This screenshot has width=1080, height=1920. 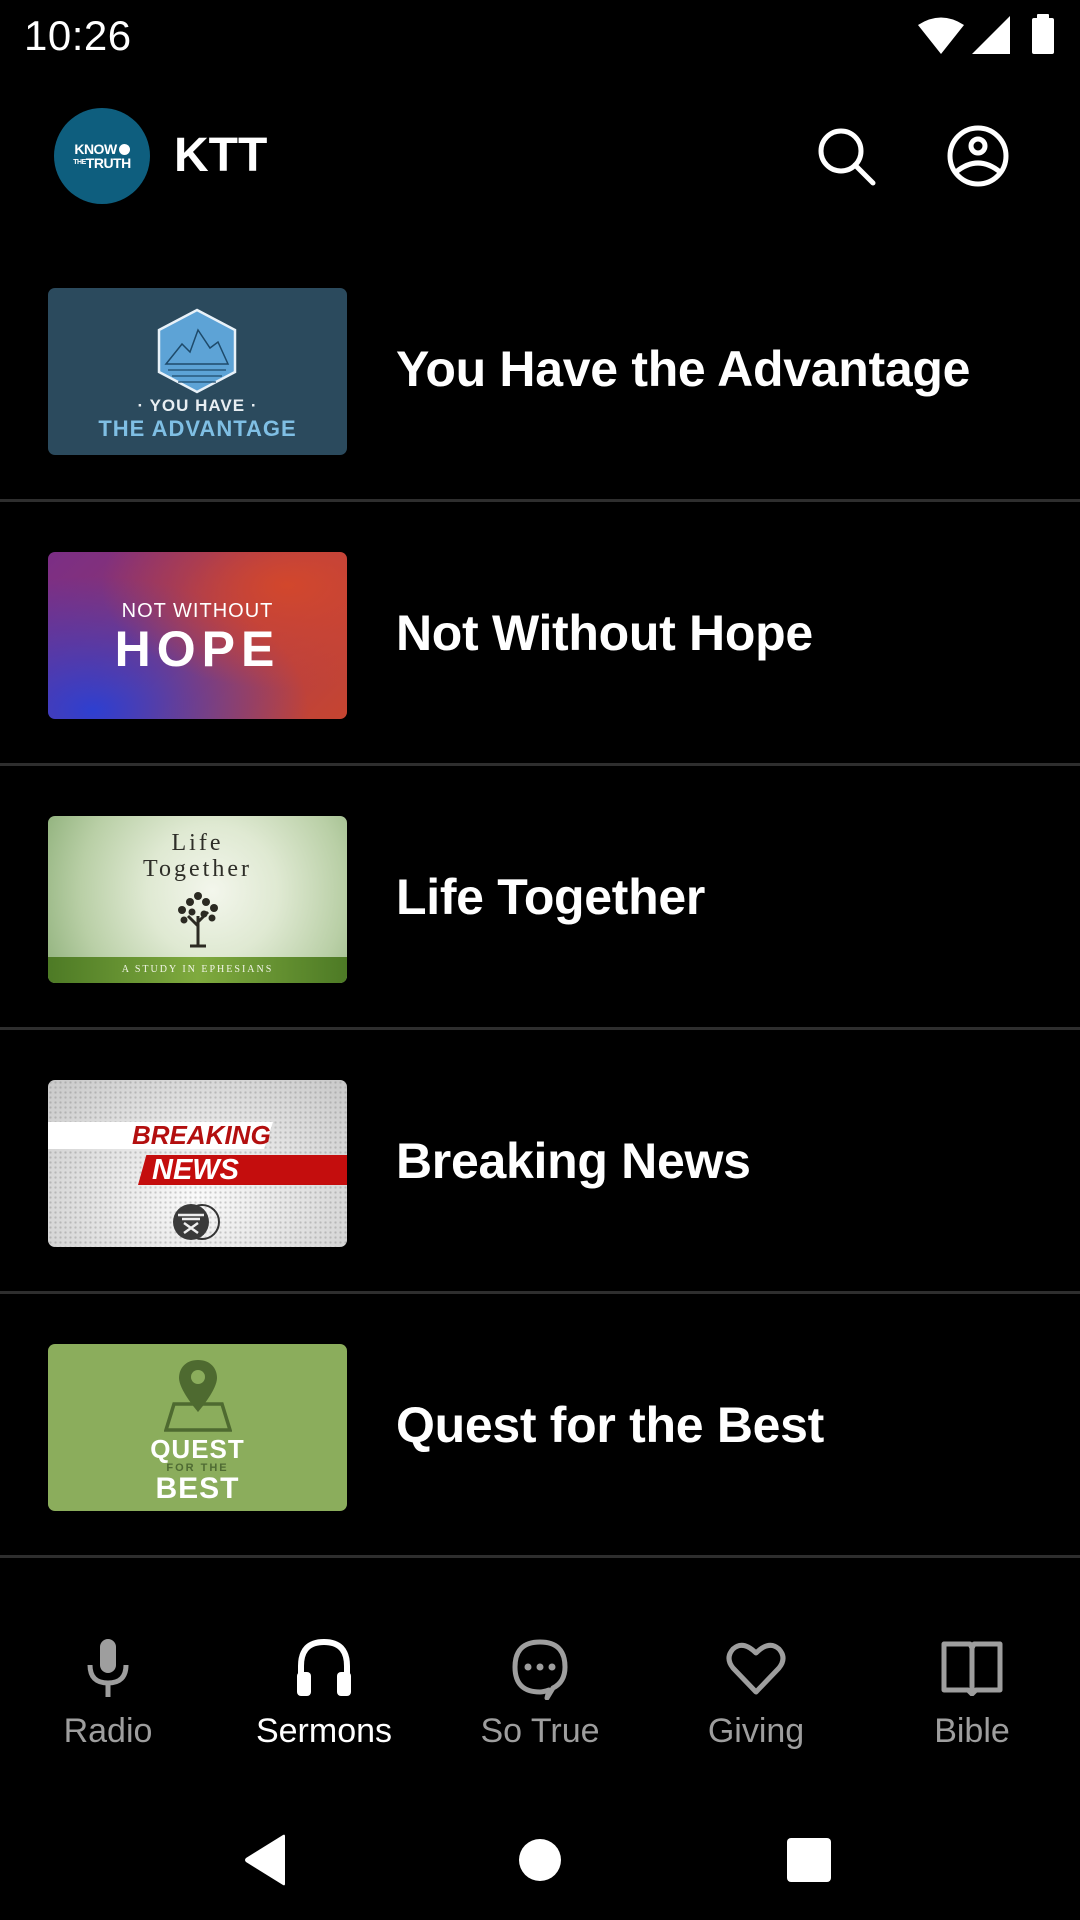 I want to click on logo-text-know: KNOW, so click(x=102, y=149).